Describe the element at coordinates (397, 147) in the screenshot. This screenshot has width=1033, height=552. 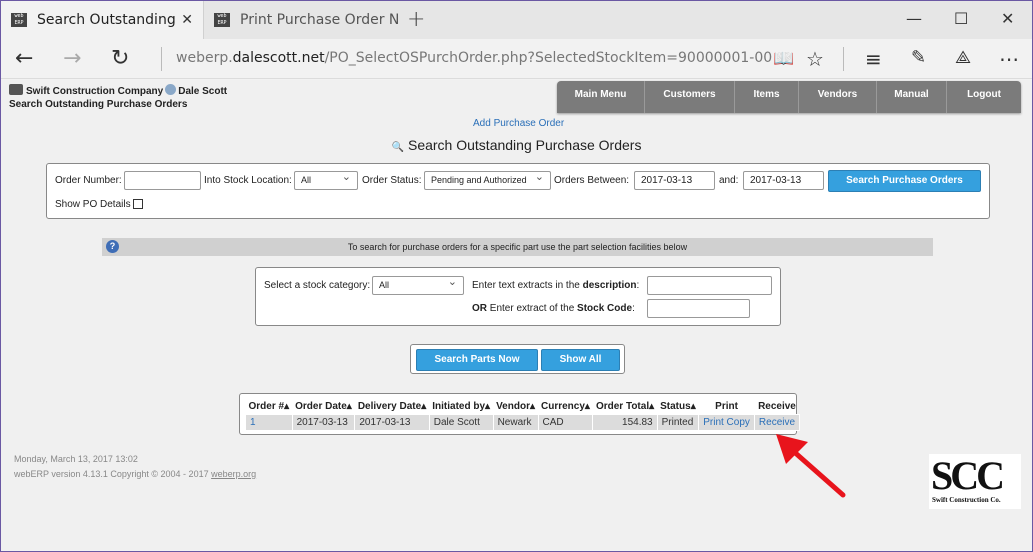
I see `magnifier-icon: 🔍` at that location.